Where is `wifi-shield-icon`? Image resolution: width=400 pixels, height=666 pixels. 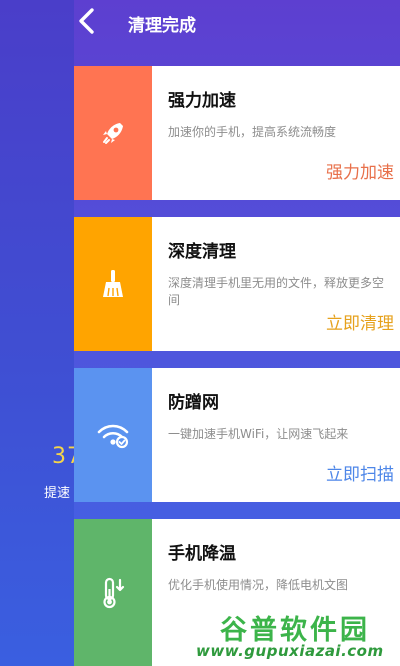 wifi-shield-icon is located at coordinates (113, 436).